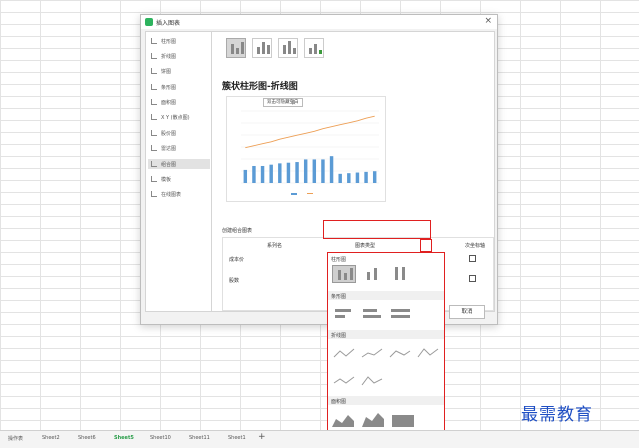 Image resolution: width=639 pixels, height=448 pixels. Describe the element at coordinates (310, 132) in the screenshot. I see `series-line` at that location.